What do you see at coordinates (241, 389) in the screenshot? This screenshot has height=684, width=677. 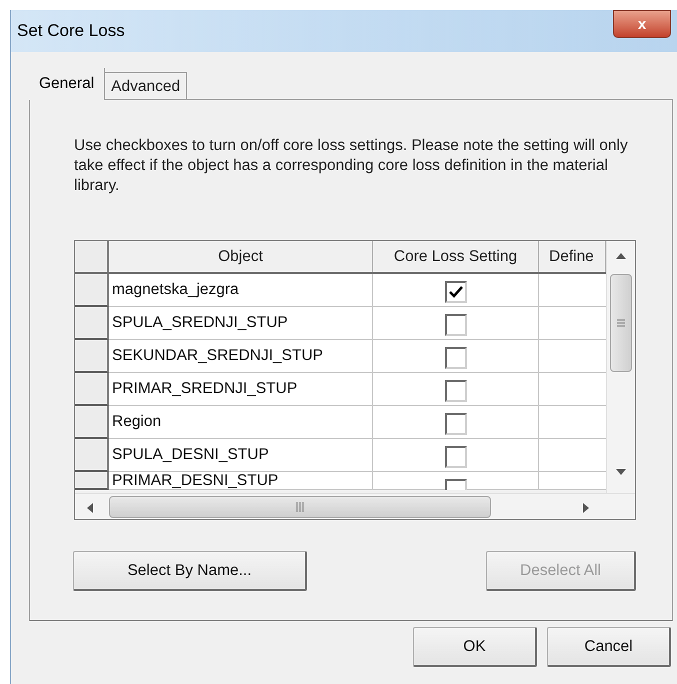 I see `table-cell: PRIMAR_SREDNJI_STUP` at bounding box center [241, 389].